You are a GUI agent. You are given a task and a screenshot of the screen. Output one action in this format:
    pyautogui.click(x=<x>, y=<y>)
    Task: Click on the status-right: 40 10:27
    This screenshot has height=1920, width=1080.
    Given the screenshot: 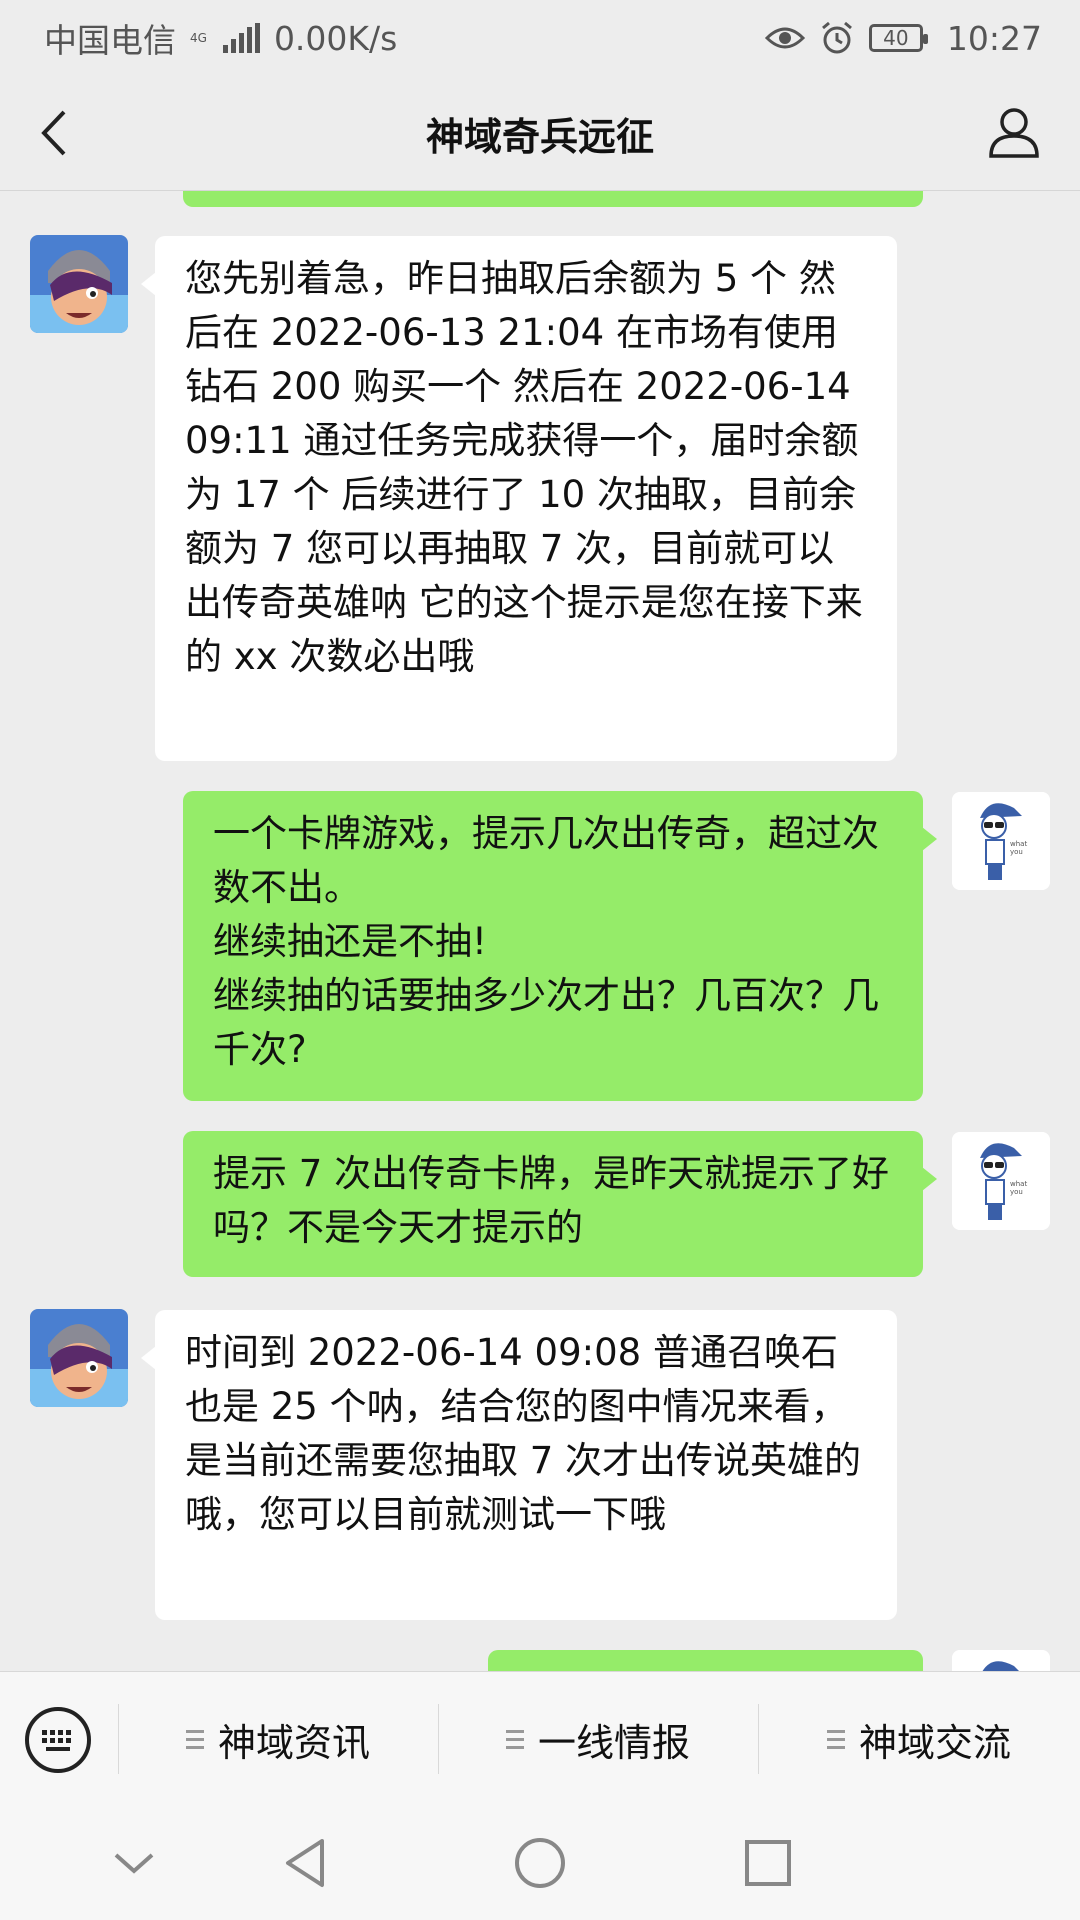 What is the action you would take?
    pyautogui.click(x=903, y=38)
    